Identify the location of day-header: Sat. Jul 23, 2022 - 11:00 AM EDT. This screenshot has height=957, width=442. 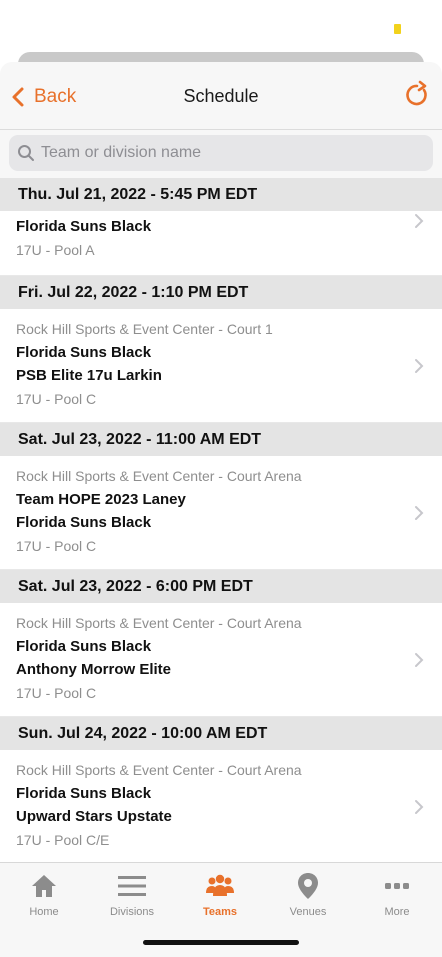
(221, 439).